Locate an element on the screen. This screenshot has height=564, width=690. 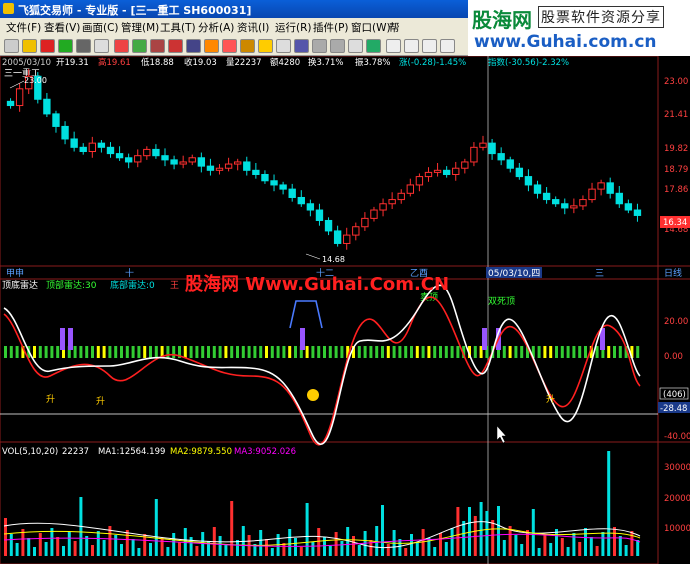
rights-button is located at coordinates (101, 46).